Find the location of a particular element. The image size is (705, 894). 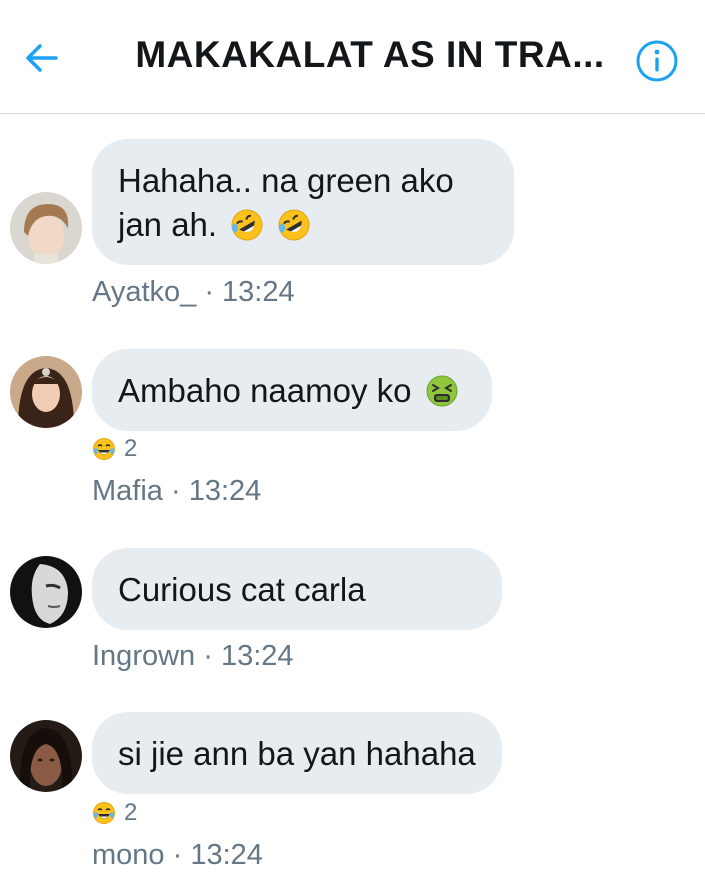

message-meta: Ayatko_ · 13:24 is located at coordinates (193, 292).